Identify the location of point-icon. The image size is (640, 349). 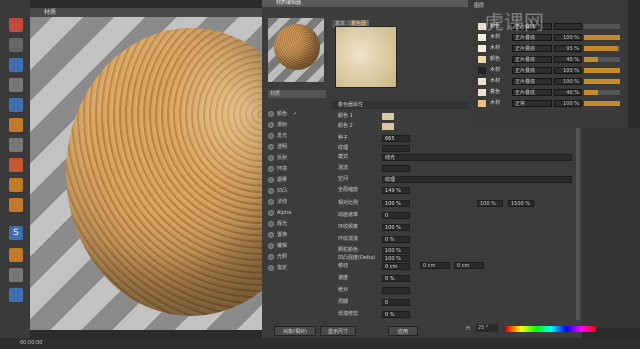
(16, 165).